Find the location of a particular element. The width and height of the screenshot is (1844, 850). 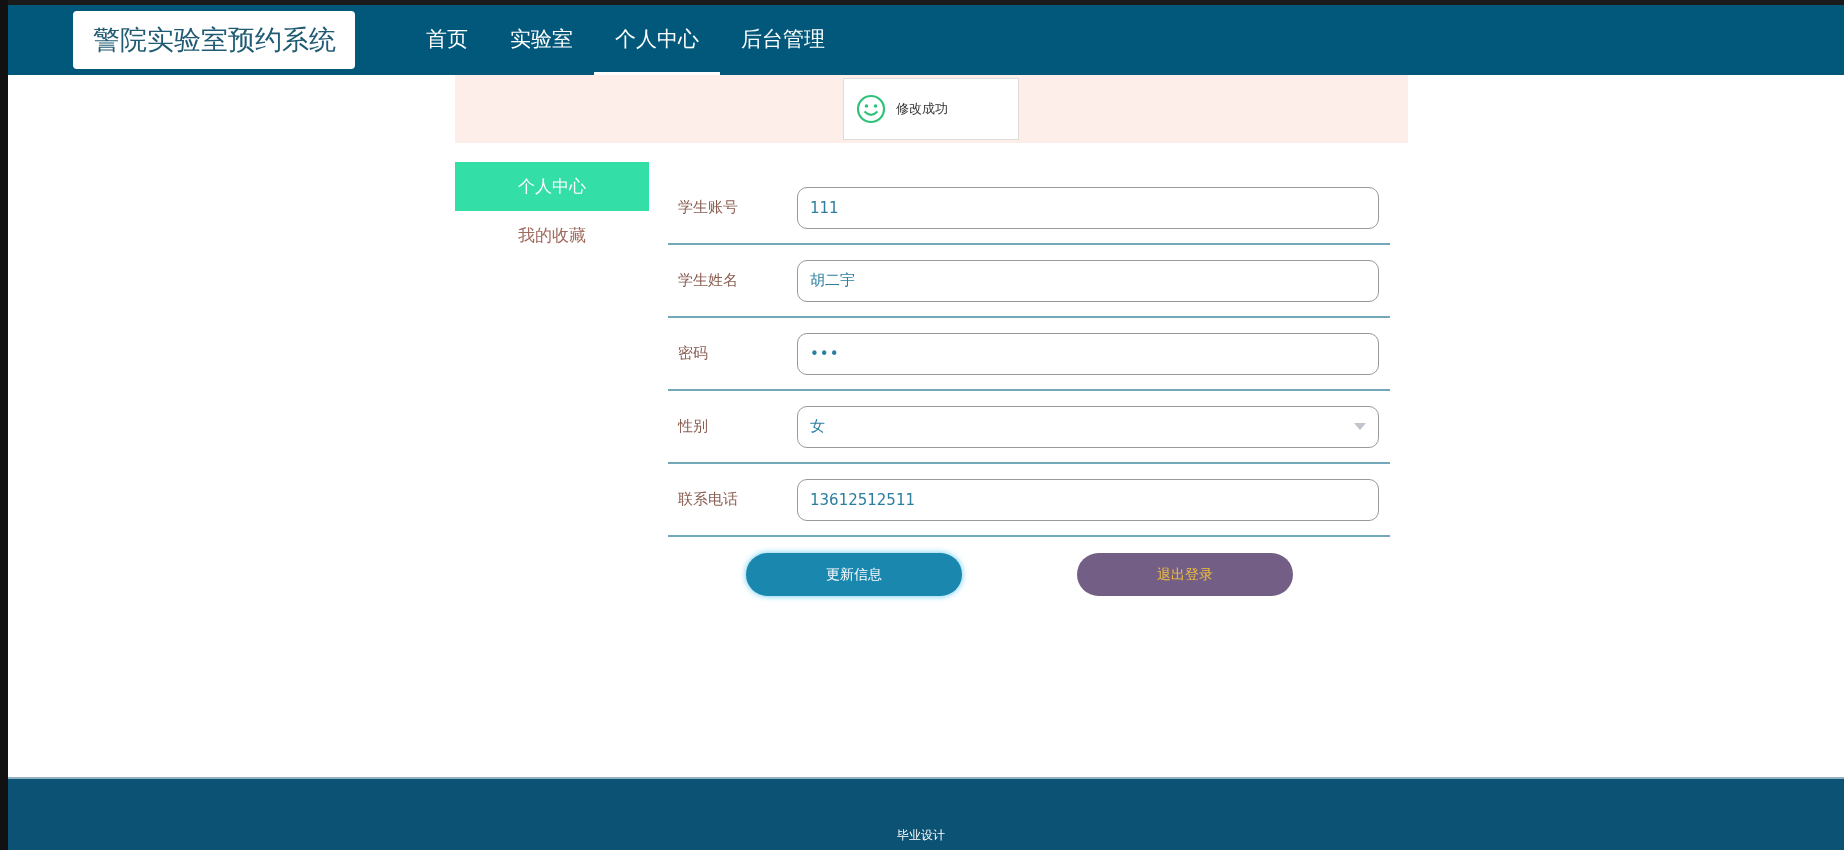

select-field: 女 is located at coordinates (1088, 426).